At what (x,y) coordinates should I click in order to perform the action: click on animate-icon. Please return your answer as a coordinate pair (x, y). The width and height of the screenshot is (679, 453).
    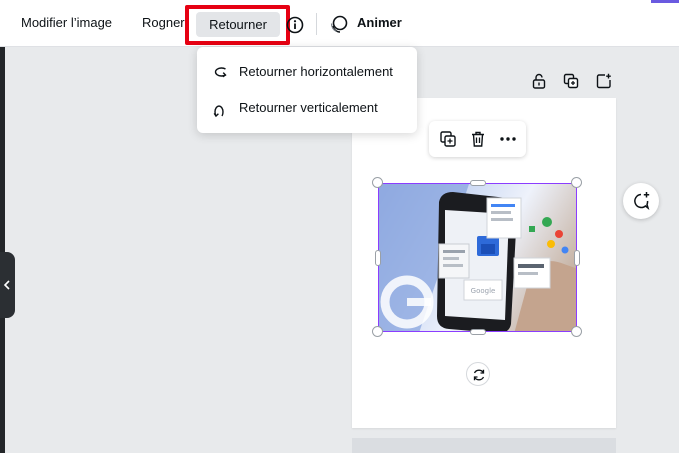
    Looking at the image, I should click on (339, 24).